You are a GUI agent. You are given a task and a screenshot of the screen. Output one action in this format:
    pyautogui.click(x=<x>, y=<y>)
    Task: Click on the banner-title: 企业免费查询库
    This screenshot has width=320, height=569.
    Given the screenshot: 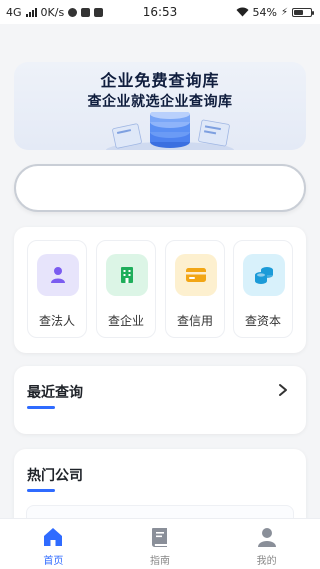 What is the action you would take?
    pyautogui.click(x=160, y=80)
    